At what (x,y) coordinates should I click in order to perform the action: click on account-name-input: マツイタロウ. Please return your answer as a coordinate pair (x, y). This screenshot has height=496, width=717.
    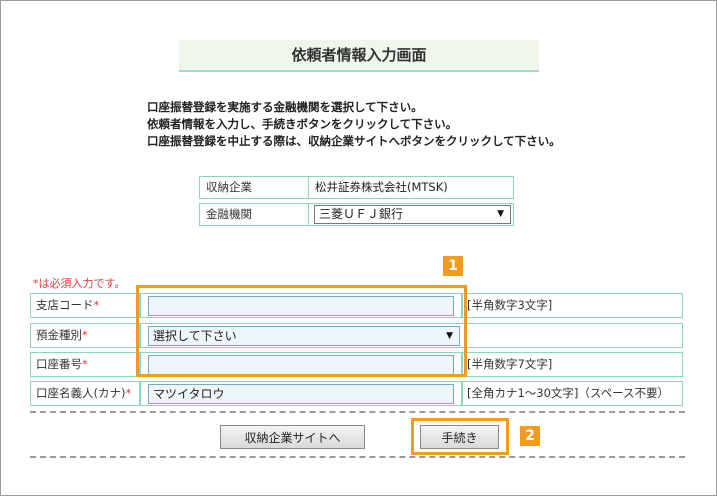
    Looking at the image, I should click on (301, 394).